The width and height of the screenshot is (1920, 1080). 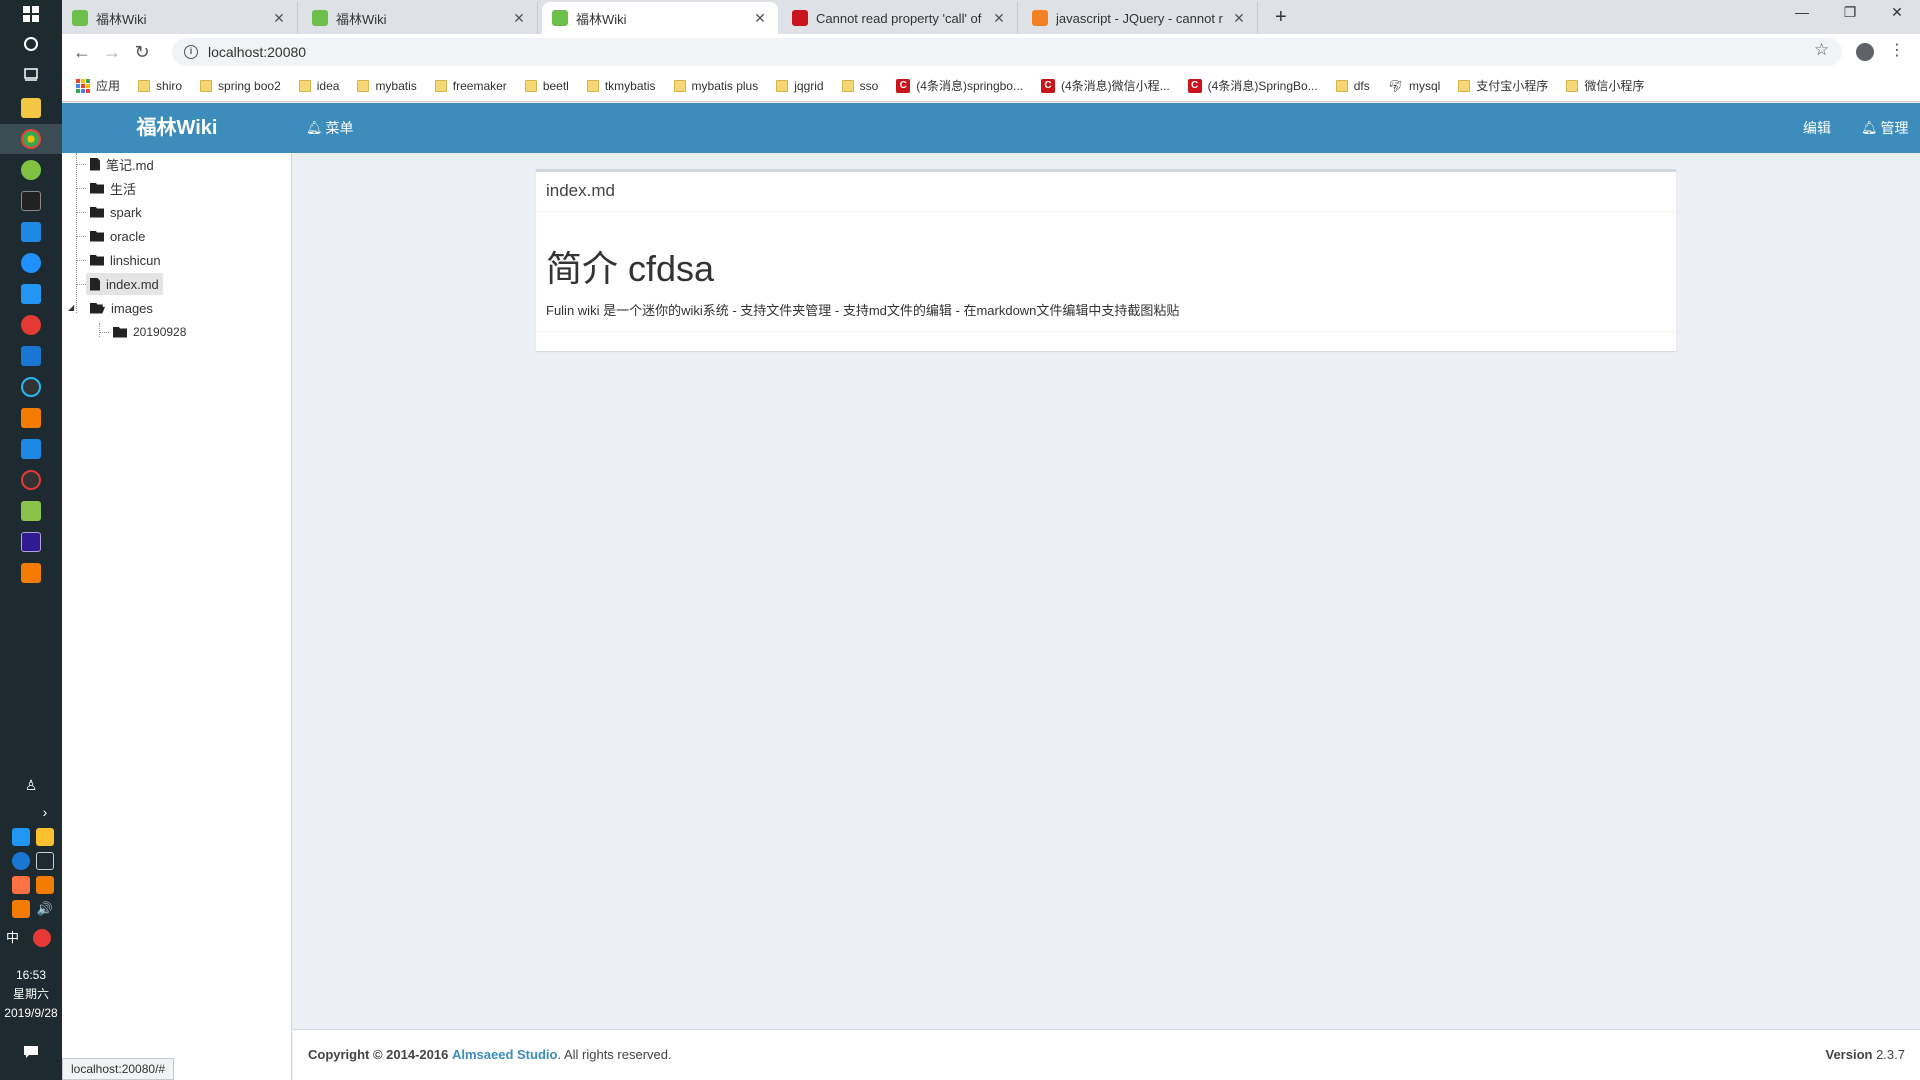 I want to click on profile-avatar-icon, so click(x=1865, y=52).